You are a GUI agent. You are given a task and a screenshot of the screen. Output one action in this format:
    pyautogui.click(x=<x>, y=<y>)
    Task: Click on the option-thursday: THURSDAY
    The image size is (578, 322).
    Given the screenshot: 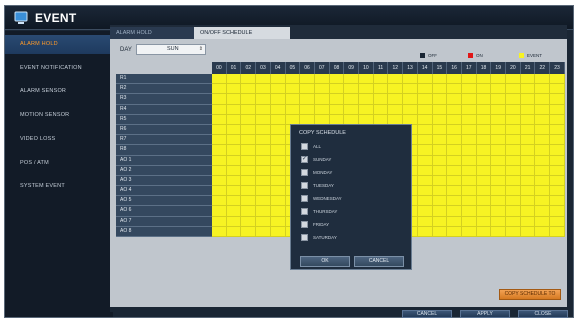 What is the action you would take?
    pyautogui.click(x=319, y=211)
    